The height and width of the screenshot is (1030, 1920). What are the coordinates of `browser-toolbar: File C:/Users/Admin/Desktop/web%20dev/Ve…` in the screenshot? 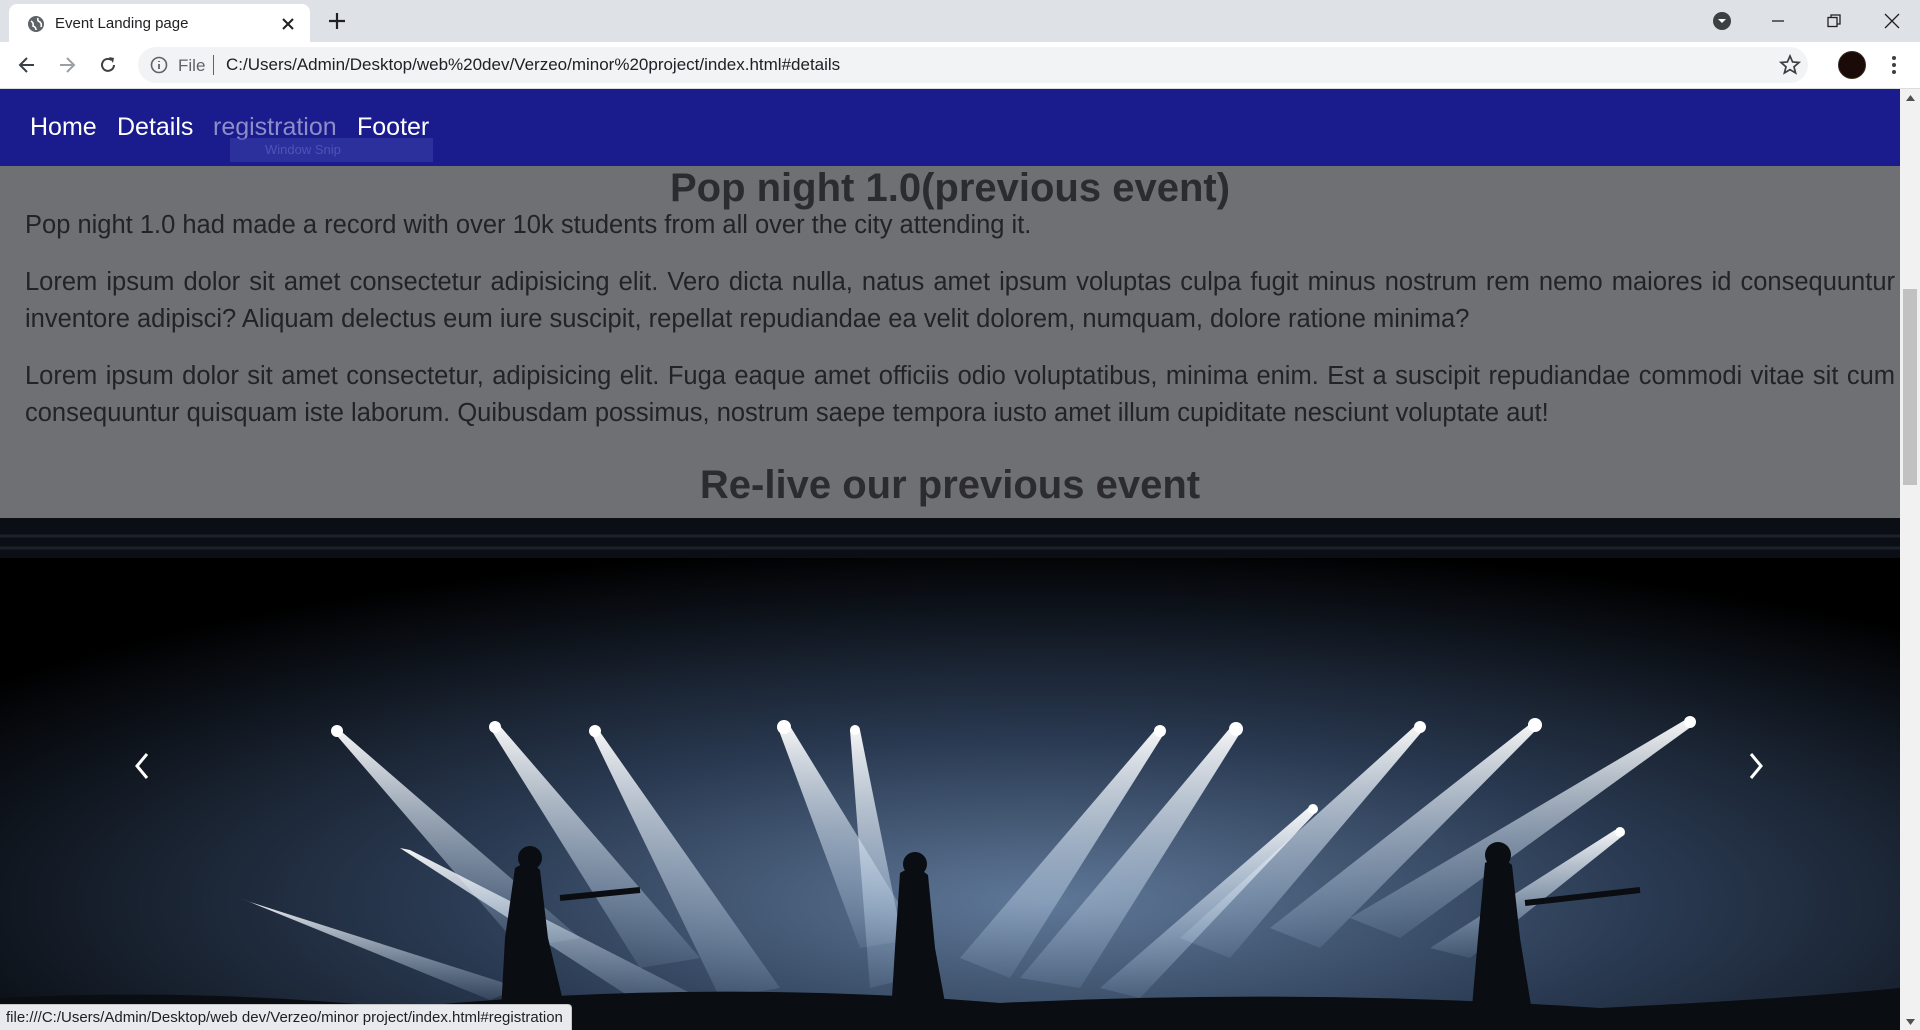 It's located at (960, 65).